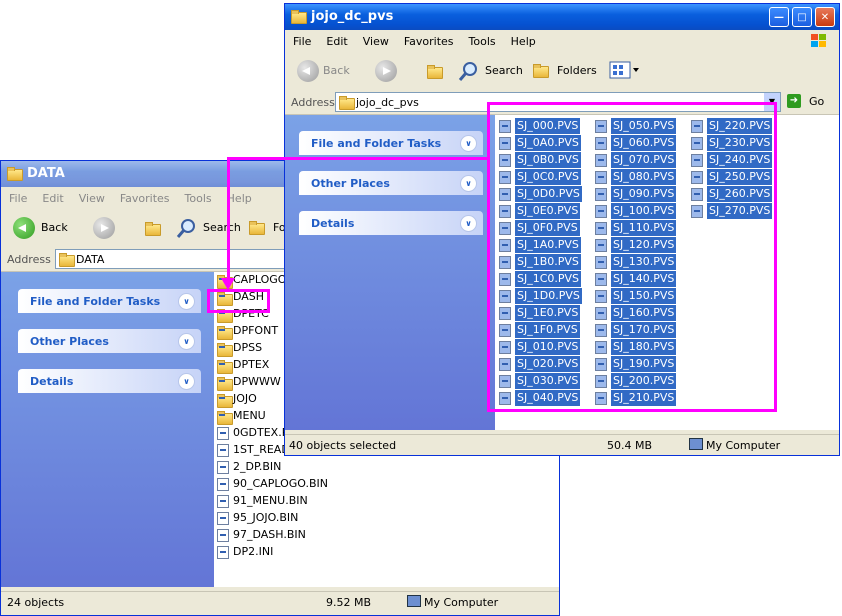  I want to click on file-name: MENU, so click(249, 415).